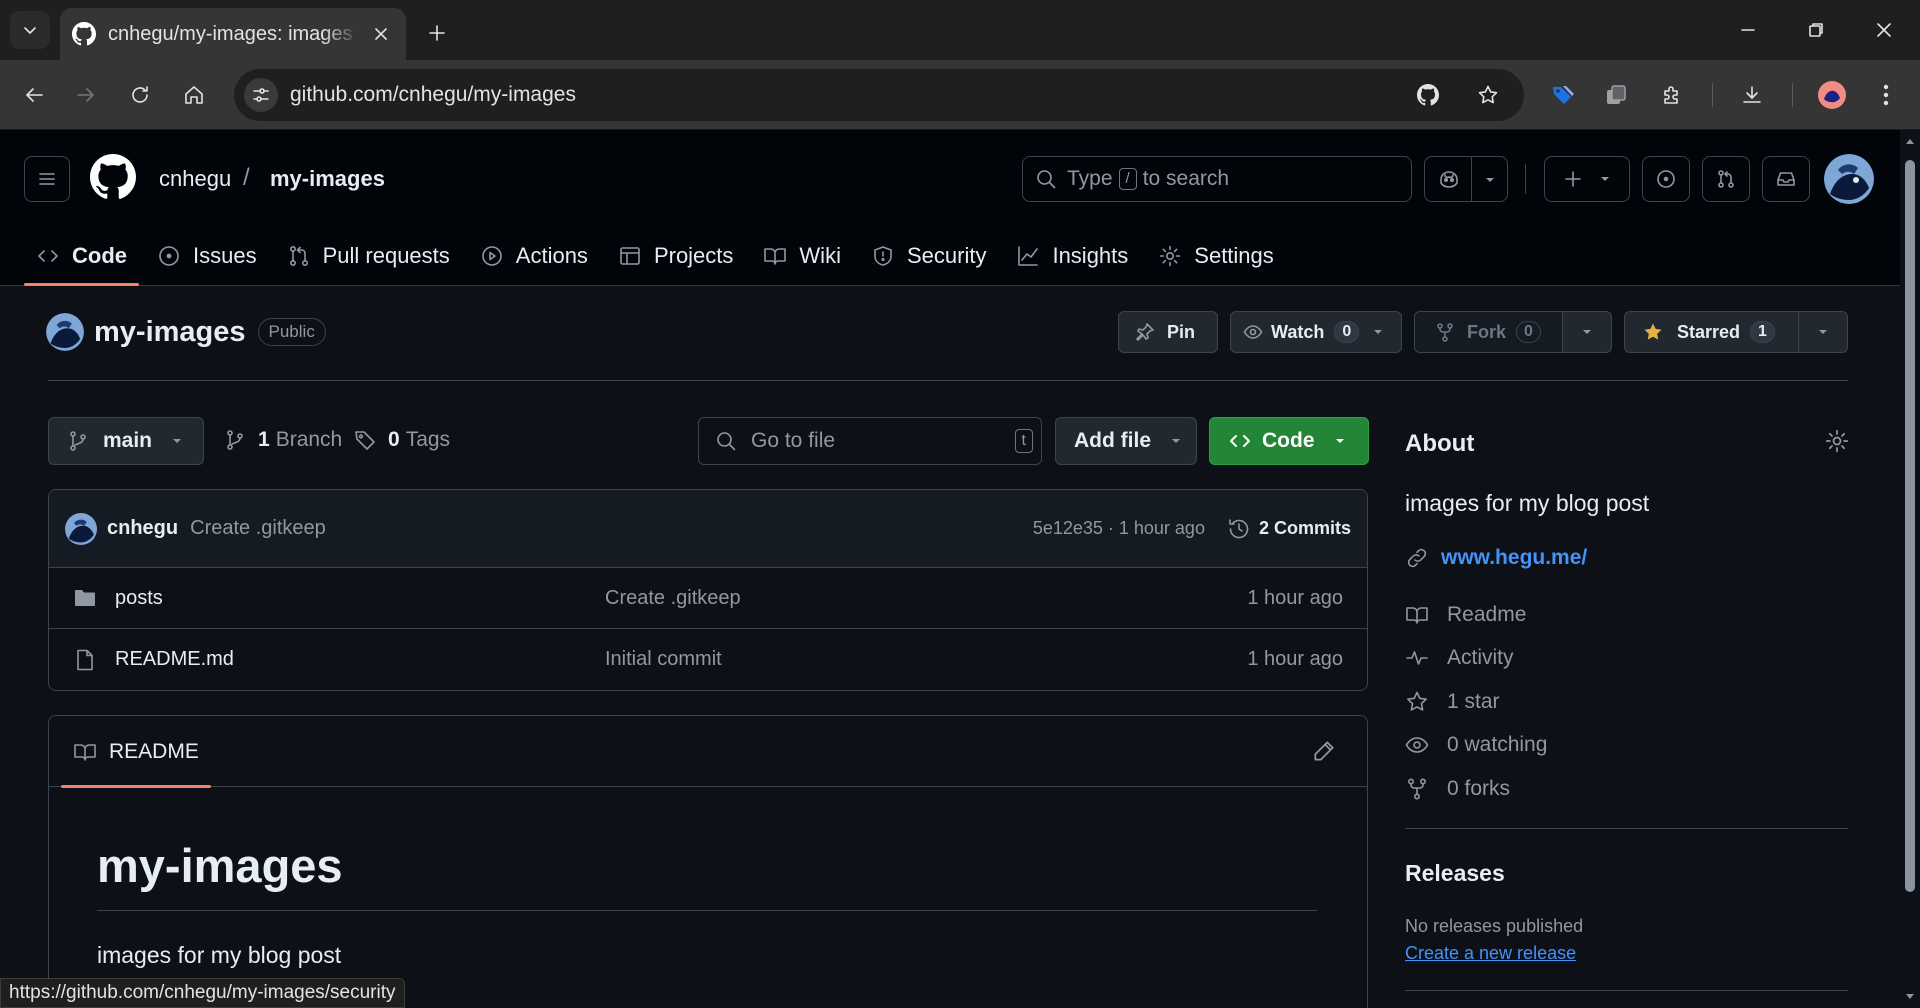 The width and height of the screenshot is (1920, 1008). What do you see at coordinates (1457, 789) in the screenshot?
I see `forks-link: 0 forks` at bounding box center [1457, 789].